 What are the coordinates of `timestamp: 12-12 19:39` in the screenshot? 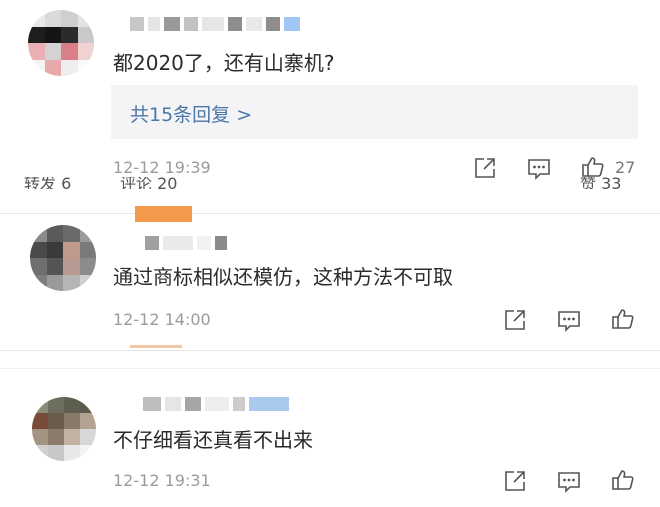 It's located at (162, 167).